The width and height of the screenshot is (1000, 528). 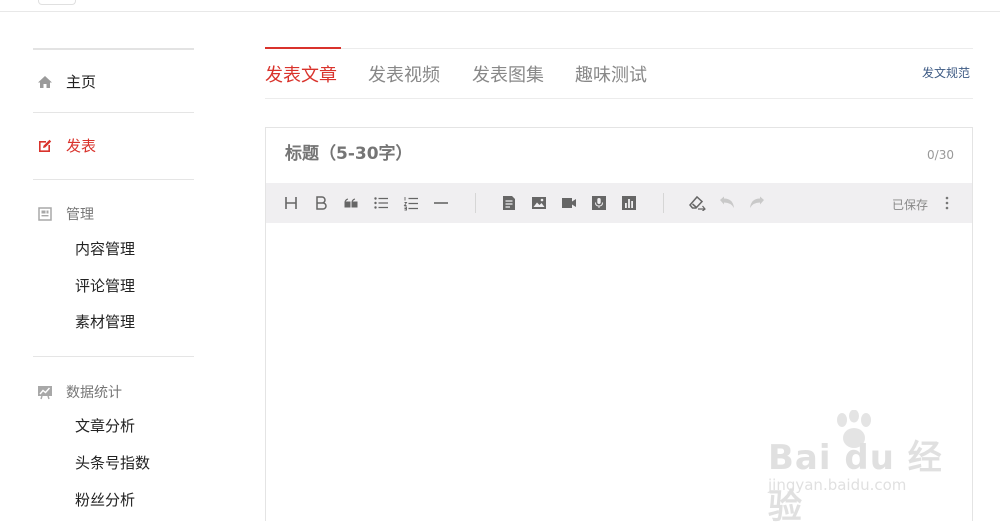 I want to click on quote-icon, so click(x=351, y=203).